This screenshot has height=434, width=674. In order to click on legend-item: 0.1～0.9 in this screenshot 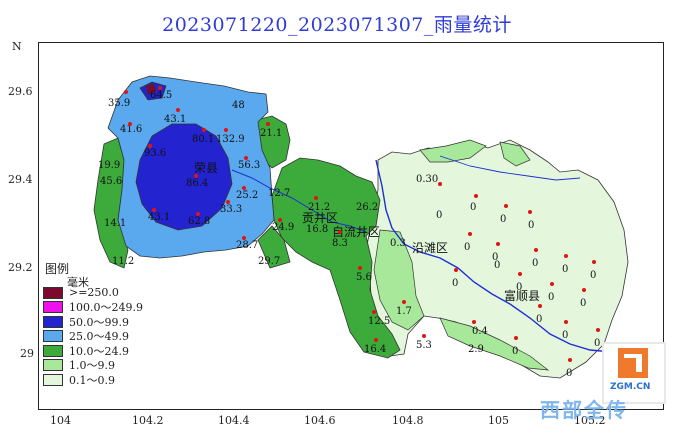, I will do `click(79, 380)`.